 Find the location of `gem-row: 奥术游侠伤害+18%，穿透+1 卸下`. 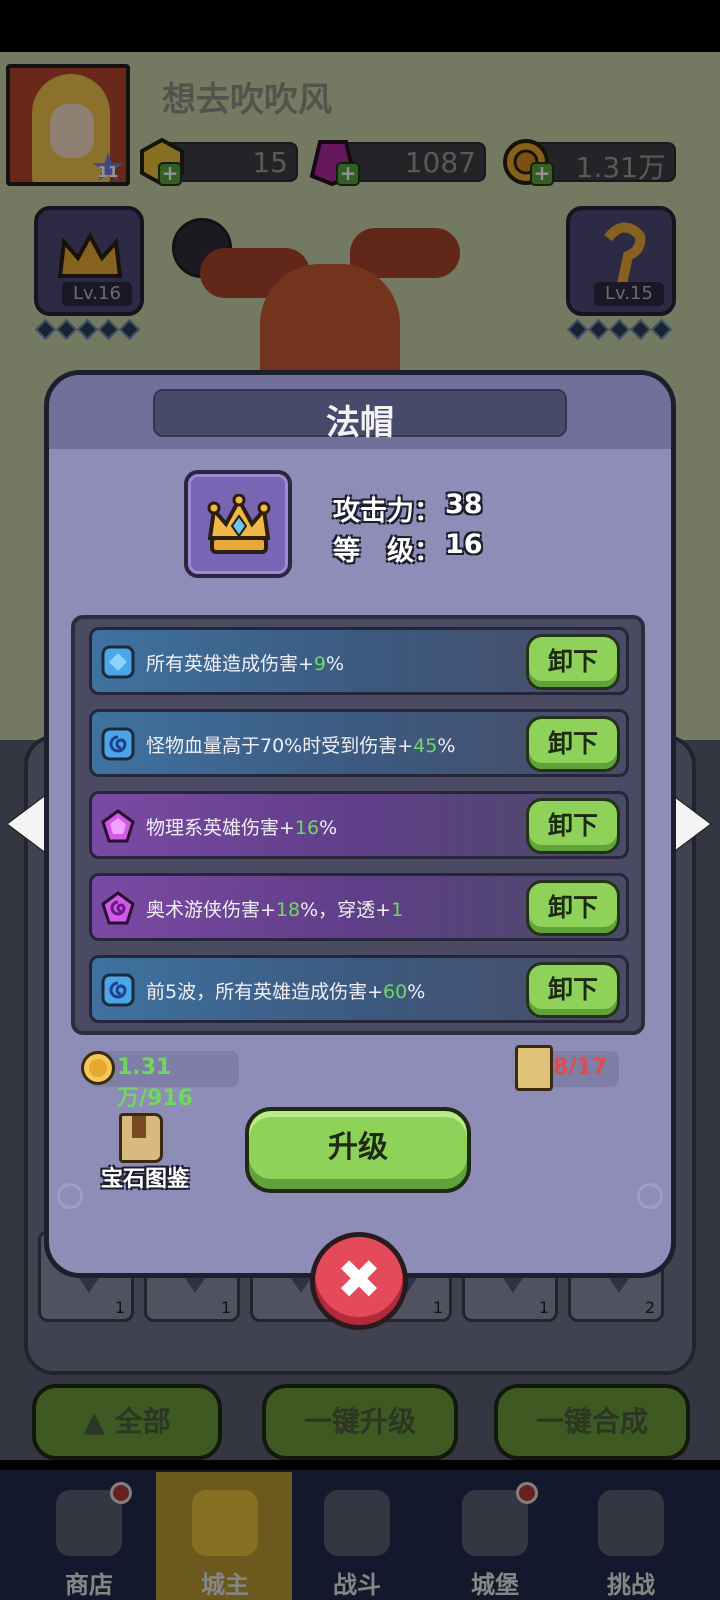

gem-row: 奥术游侠伤害+18%，穿透+1 卸下 is located at coordinates (359, 907).